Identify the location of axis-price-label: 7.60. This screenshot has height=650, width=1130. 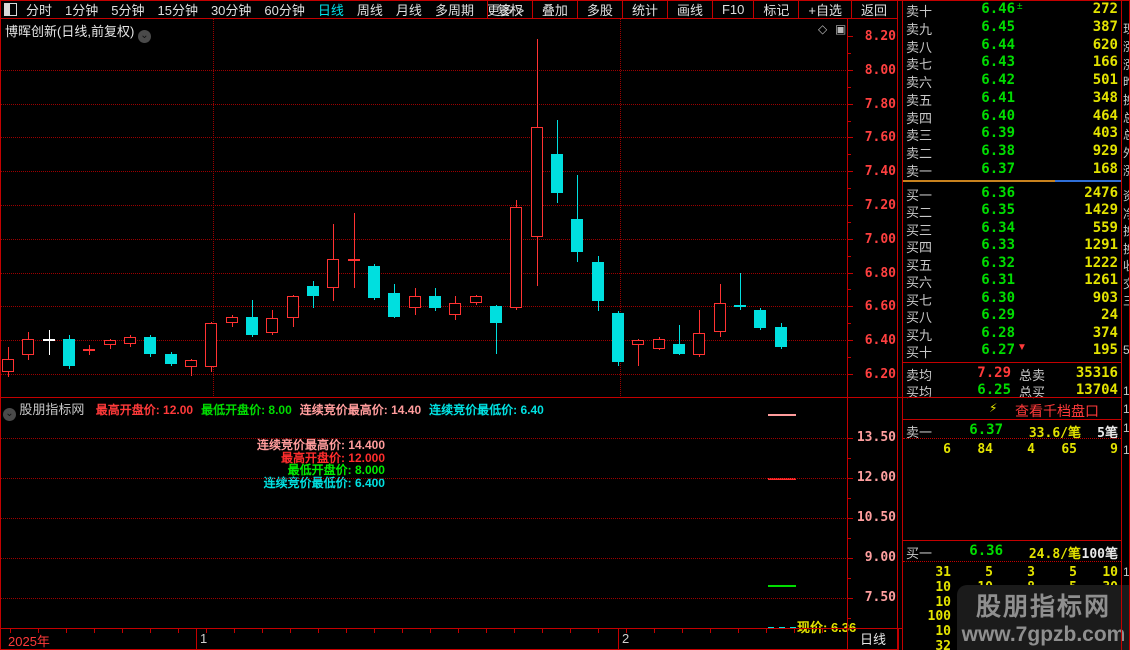
(880, 137).